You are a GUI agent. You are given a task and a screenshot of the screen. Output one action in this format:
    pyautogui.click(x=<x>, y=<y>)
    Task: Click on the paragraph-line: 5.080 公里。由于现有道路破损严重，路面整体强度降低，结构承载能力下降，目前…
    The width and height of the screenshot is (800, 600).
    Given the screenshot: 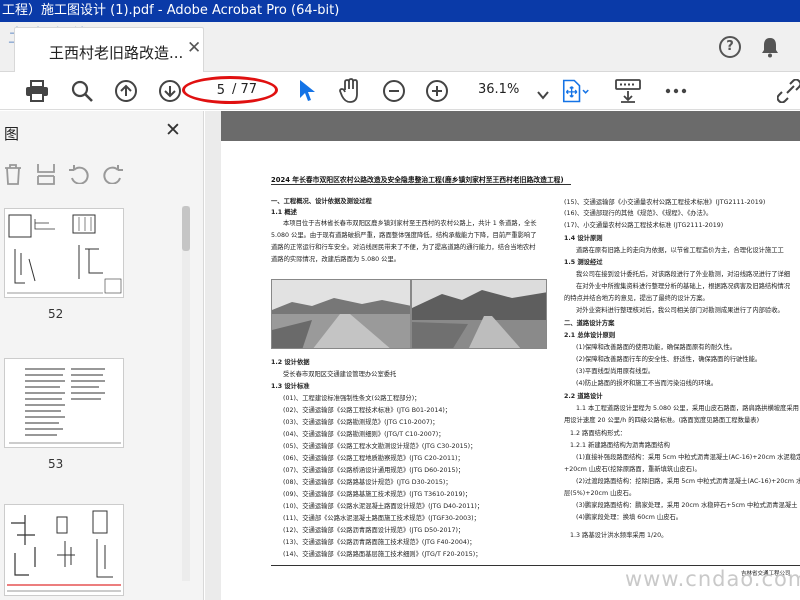 What is the action you would take?
    pyautogui.click(x=404, y=235)
    